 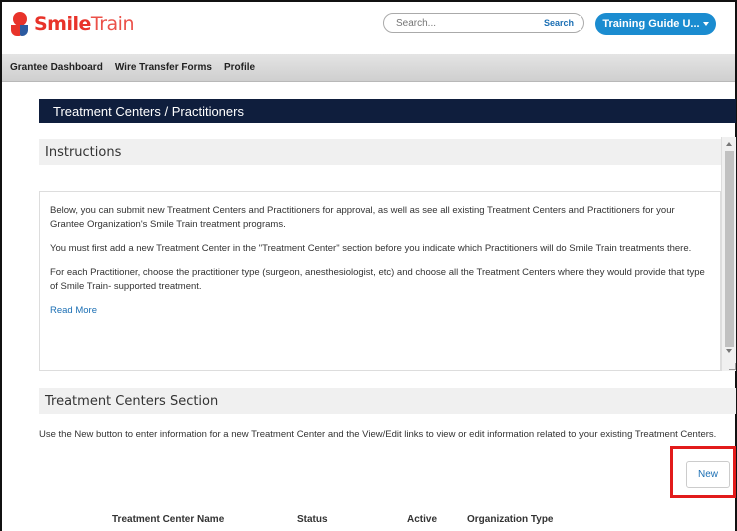 I want to click on logo-text: SmileTrain, so click(x=84, y=24).